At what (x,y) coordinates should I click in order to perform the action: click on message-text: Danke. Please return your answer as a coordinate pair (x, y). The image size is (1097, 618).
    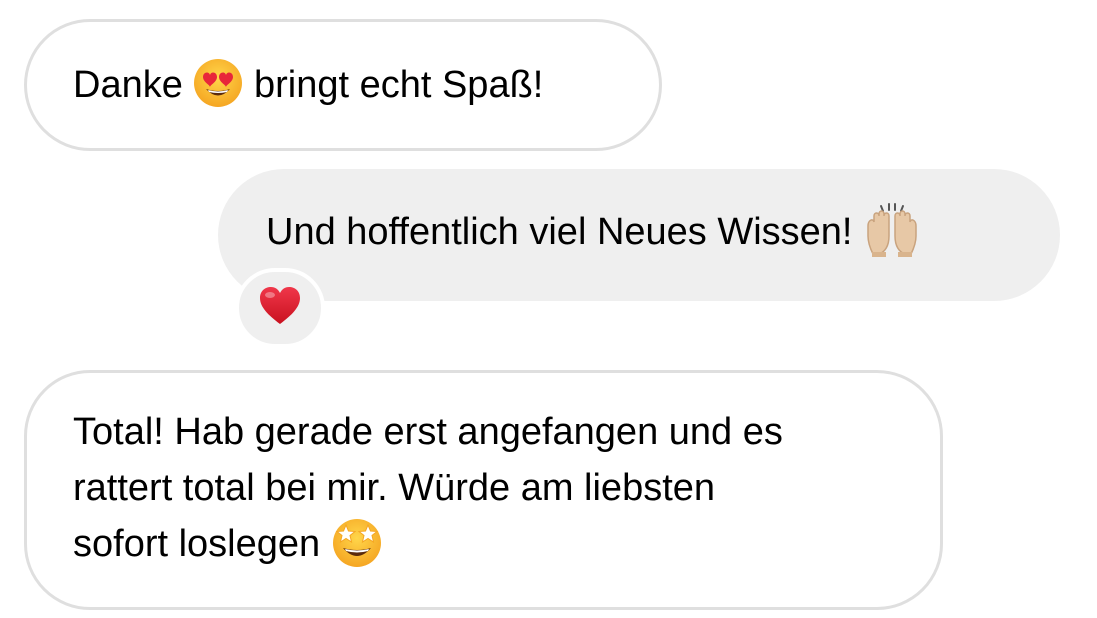
    Looking at the image, I should click on (128, 85).